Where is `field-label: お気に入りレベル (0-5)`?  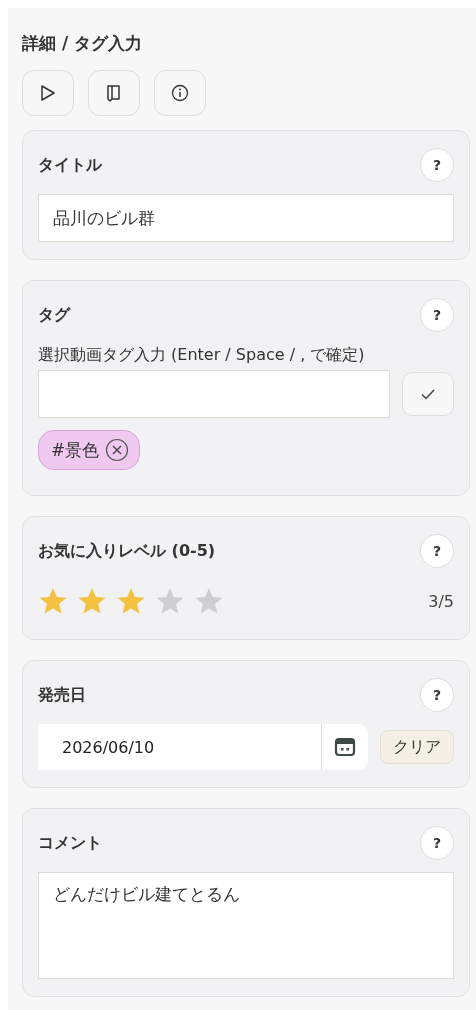 field-label: お気に入りレベル (0-5) is located at coordinates (127, 551).